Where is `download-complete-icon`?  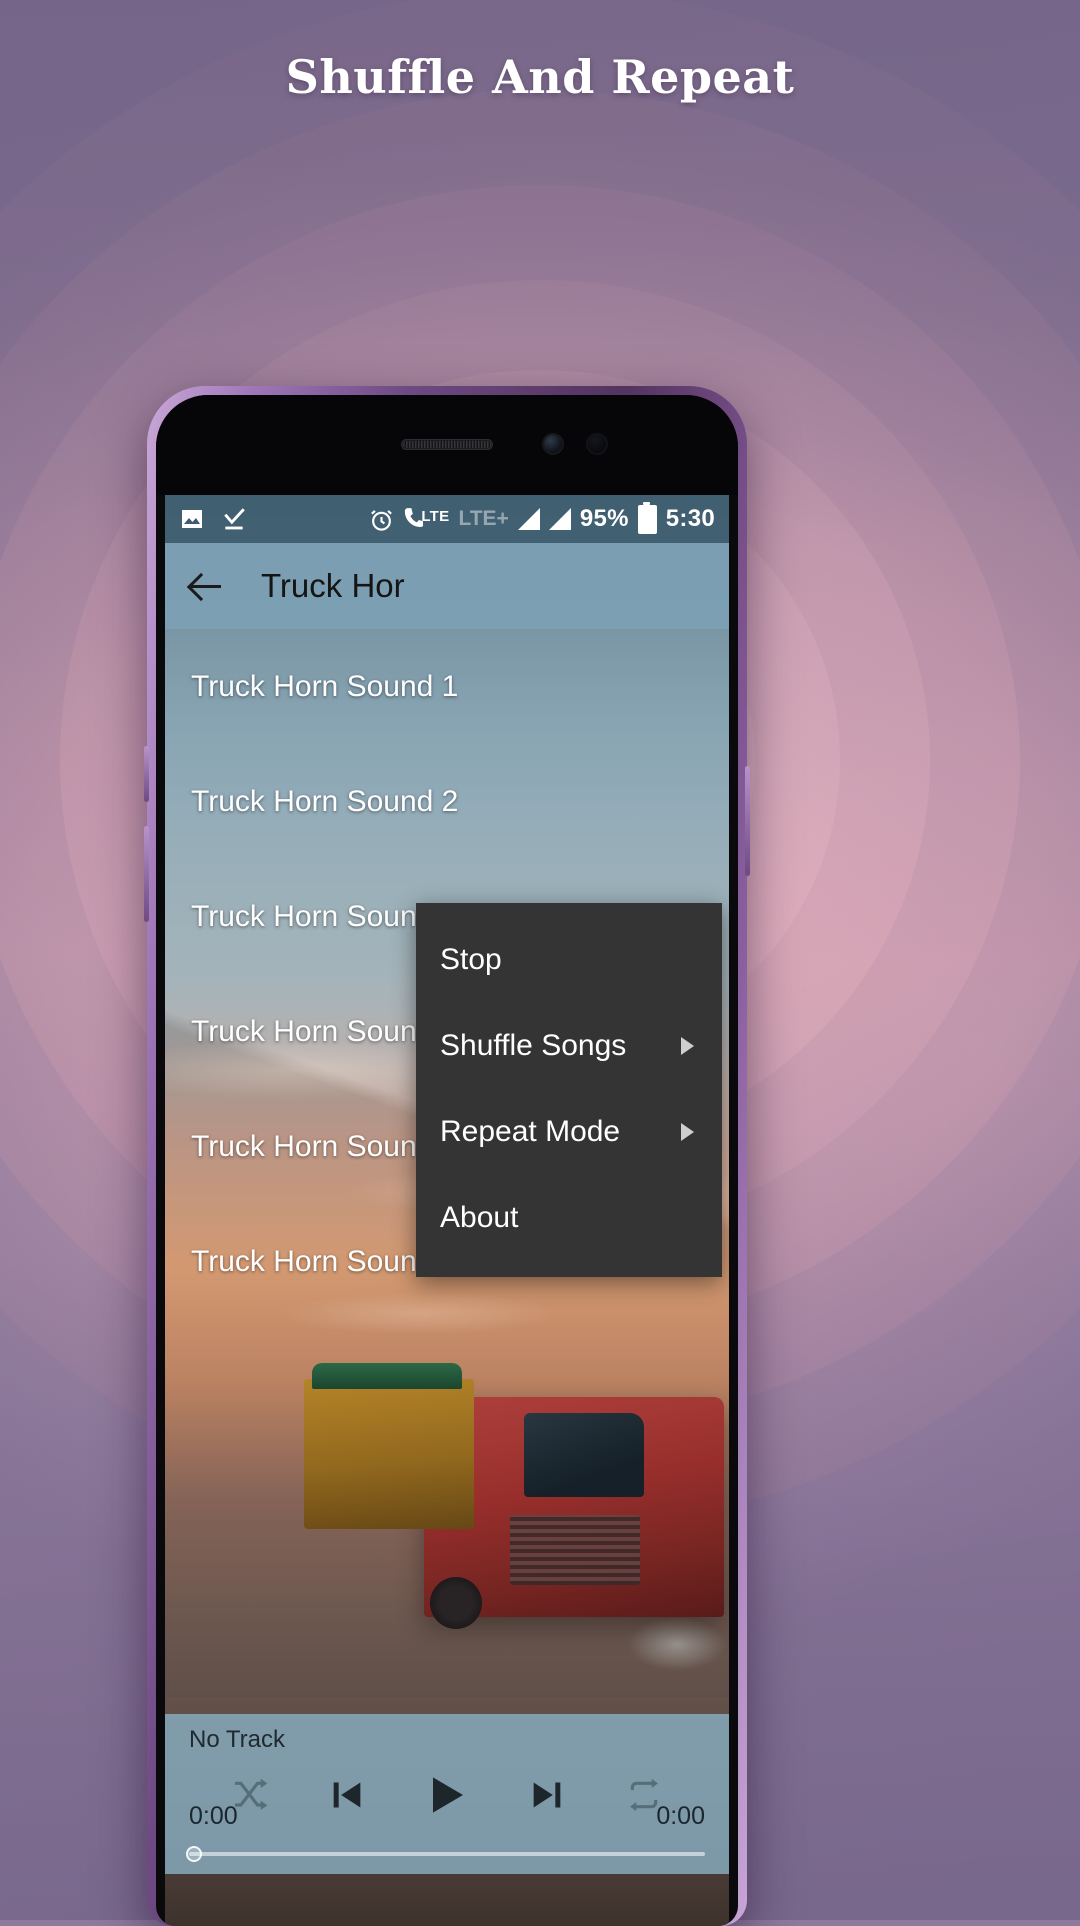
download-complete-icon is located at coordinates (234, 519).